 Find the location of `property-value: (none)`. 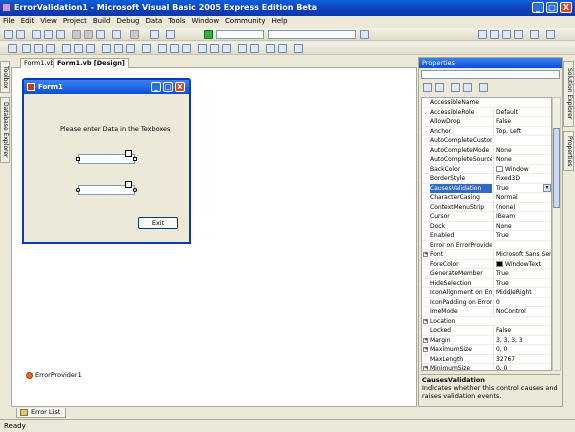

property-value: (none) is located at coordinates (522, 207).